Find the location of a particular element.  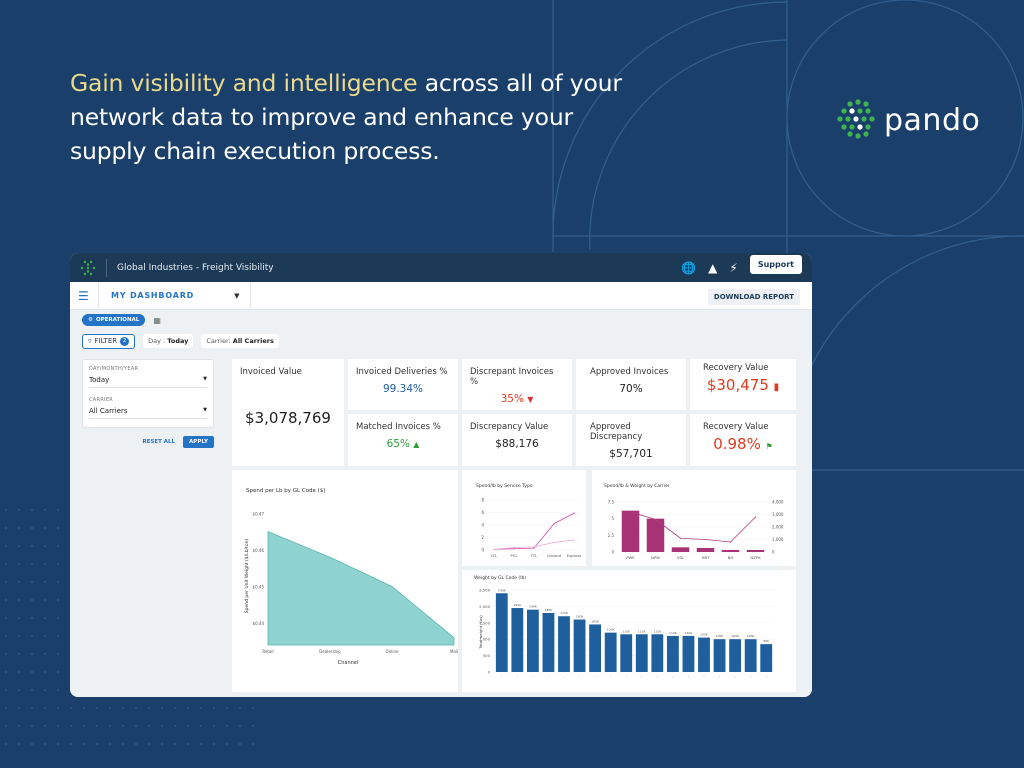

date-select: Today ▼ is located at coordinates (148, 382).